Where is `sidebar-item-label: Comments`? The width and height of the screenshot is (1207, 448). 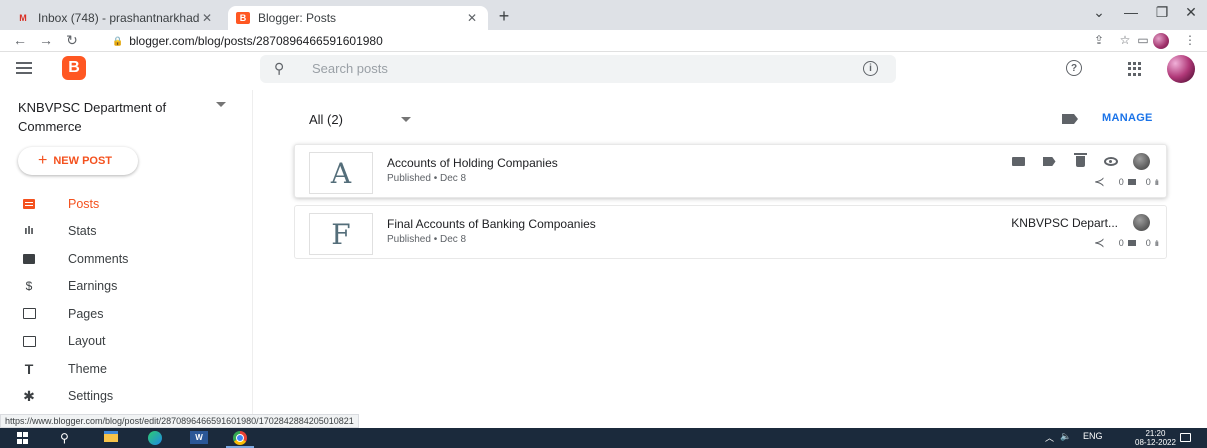 sidebar-item-label: Comments is located at coordinates (98, 258).